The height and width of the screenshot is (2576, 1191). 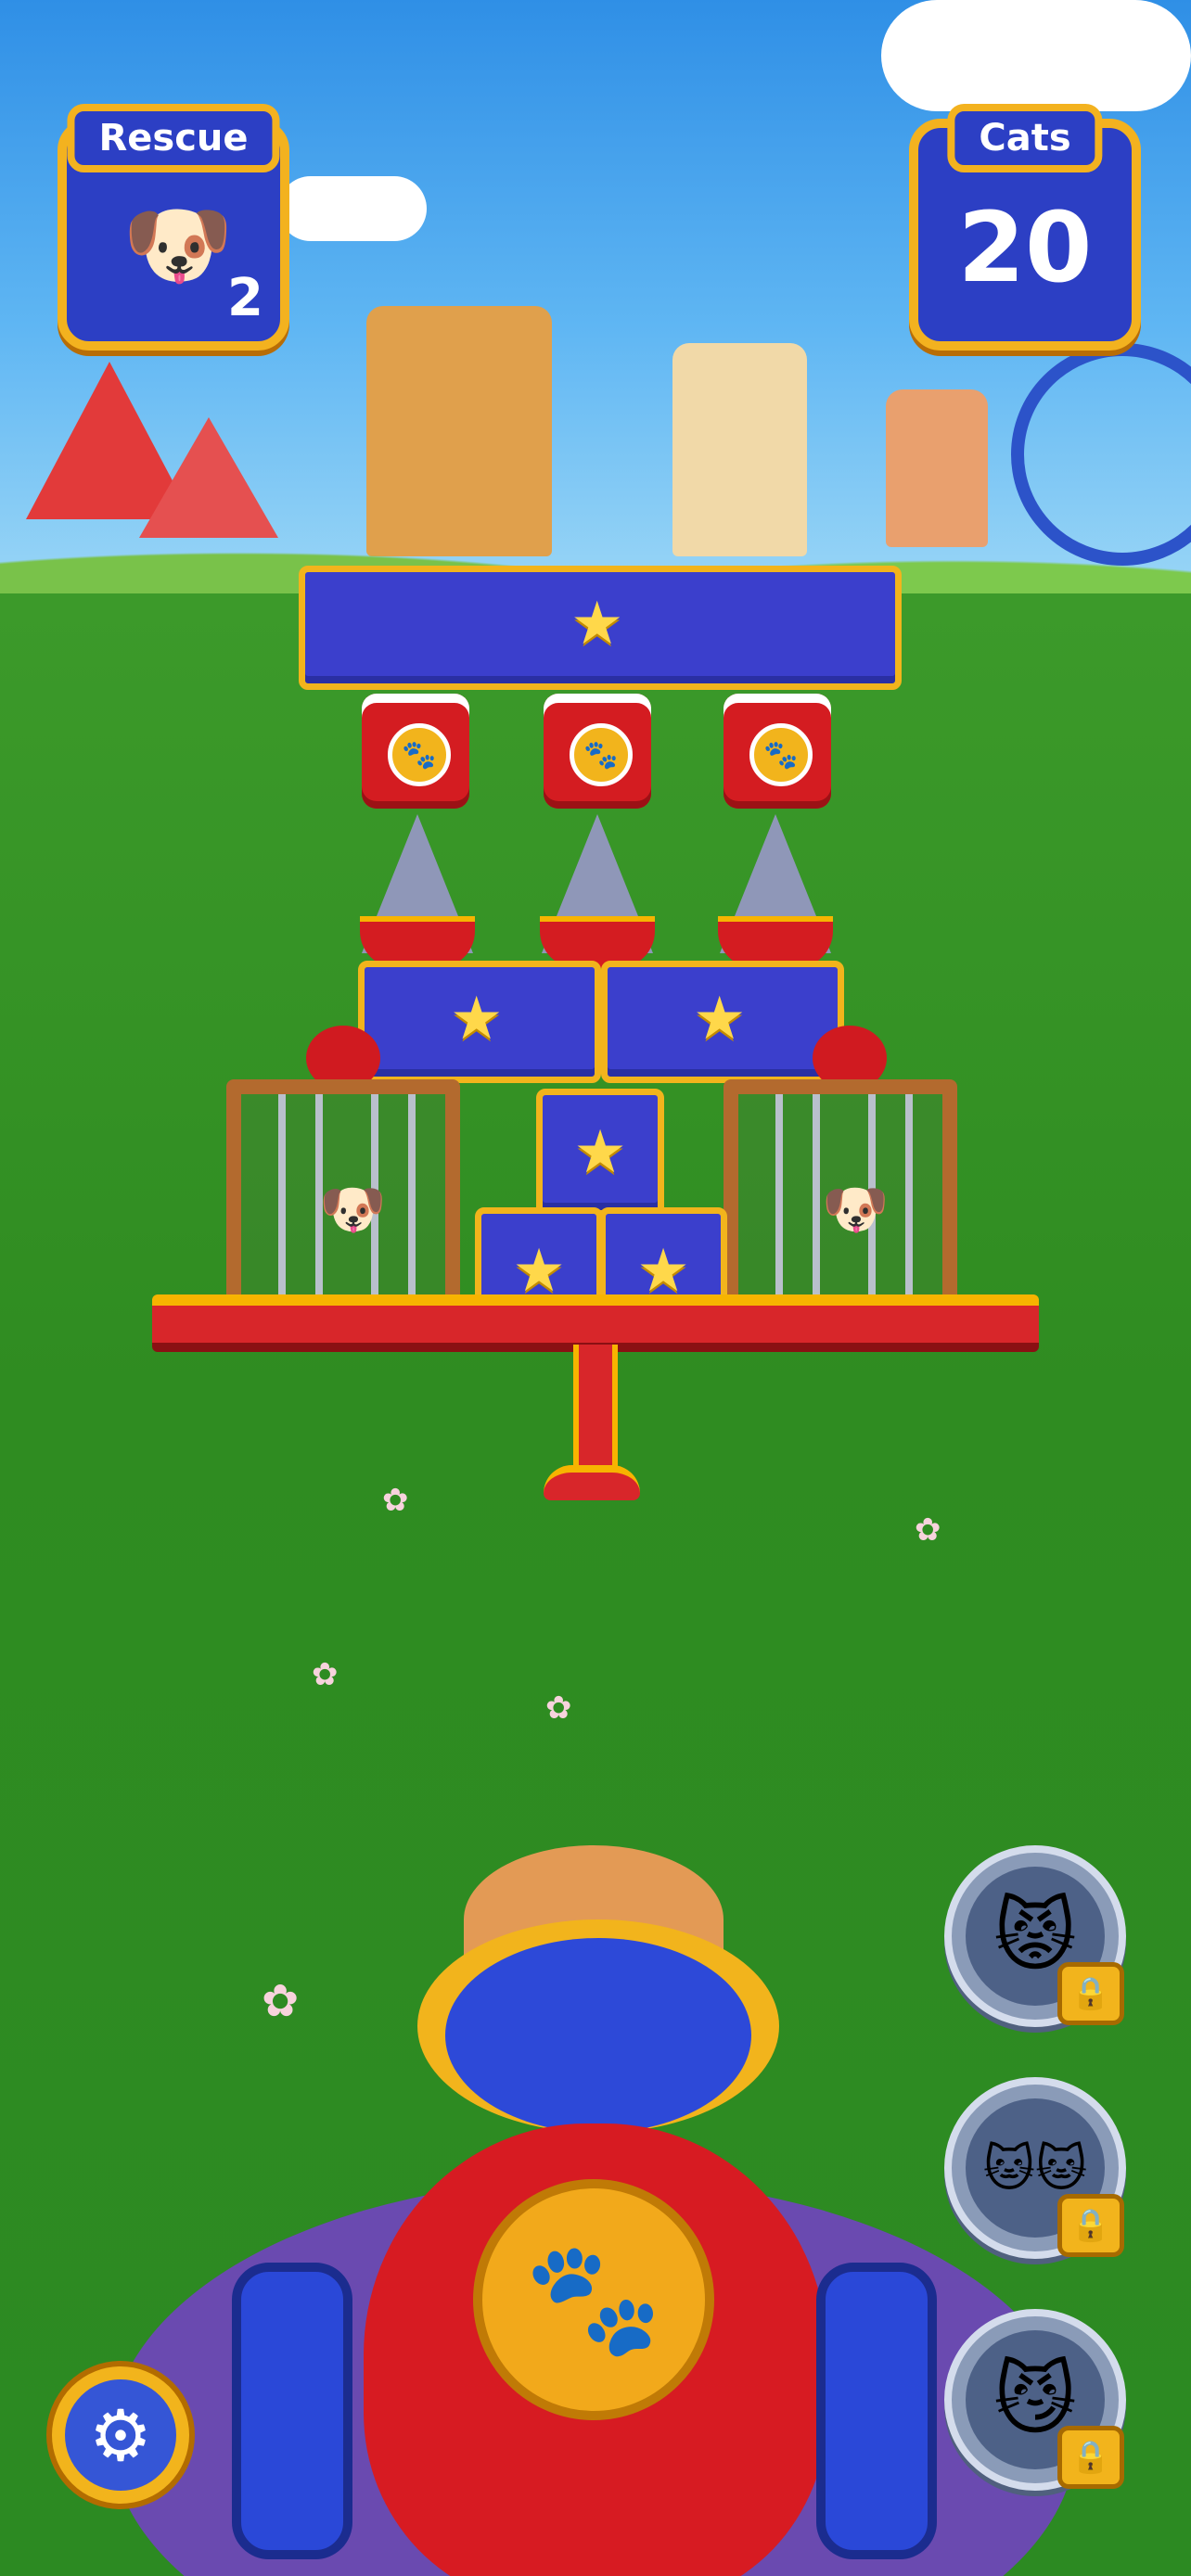 I want to click on star-block-top: ★, so click(x=600, y=1153).